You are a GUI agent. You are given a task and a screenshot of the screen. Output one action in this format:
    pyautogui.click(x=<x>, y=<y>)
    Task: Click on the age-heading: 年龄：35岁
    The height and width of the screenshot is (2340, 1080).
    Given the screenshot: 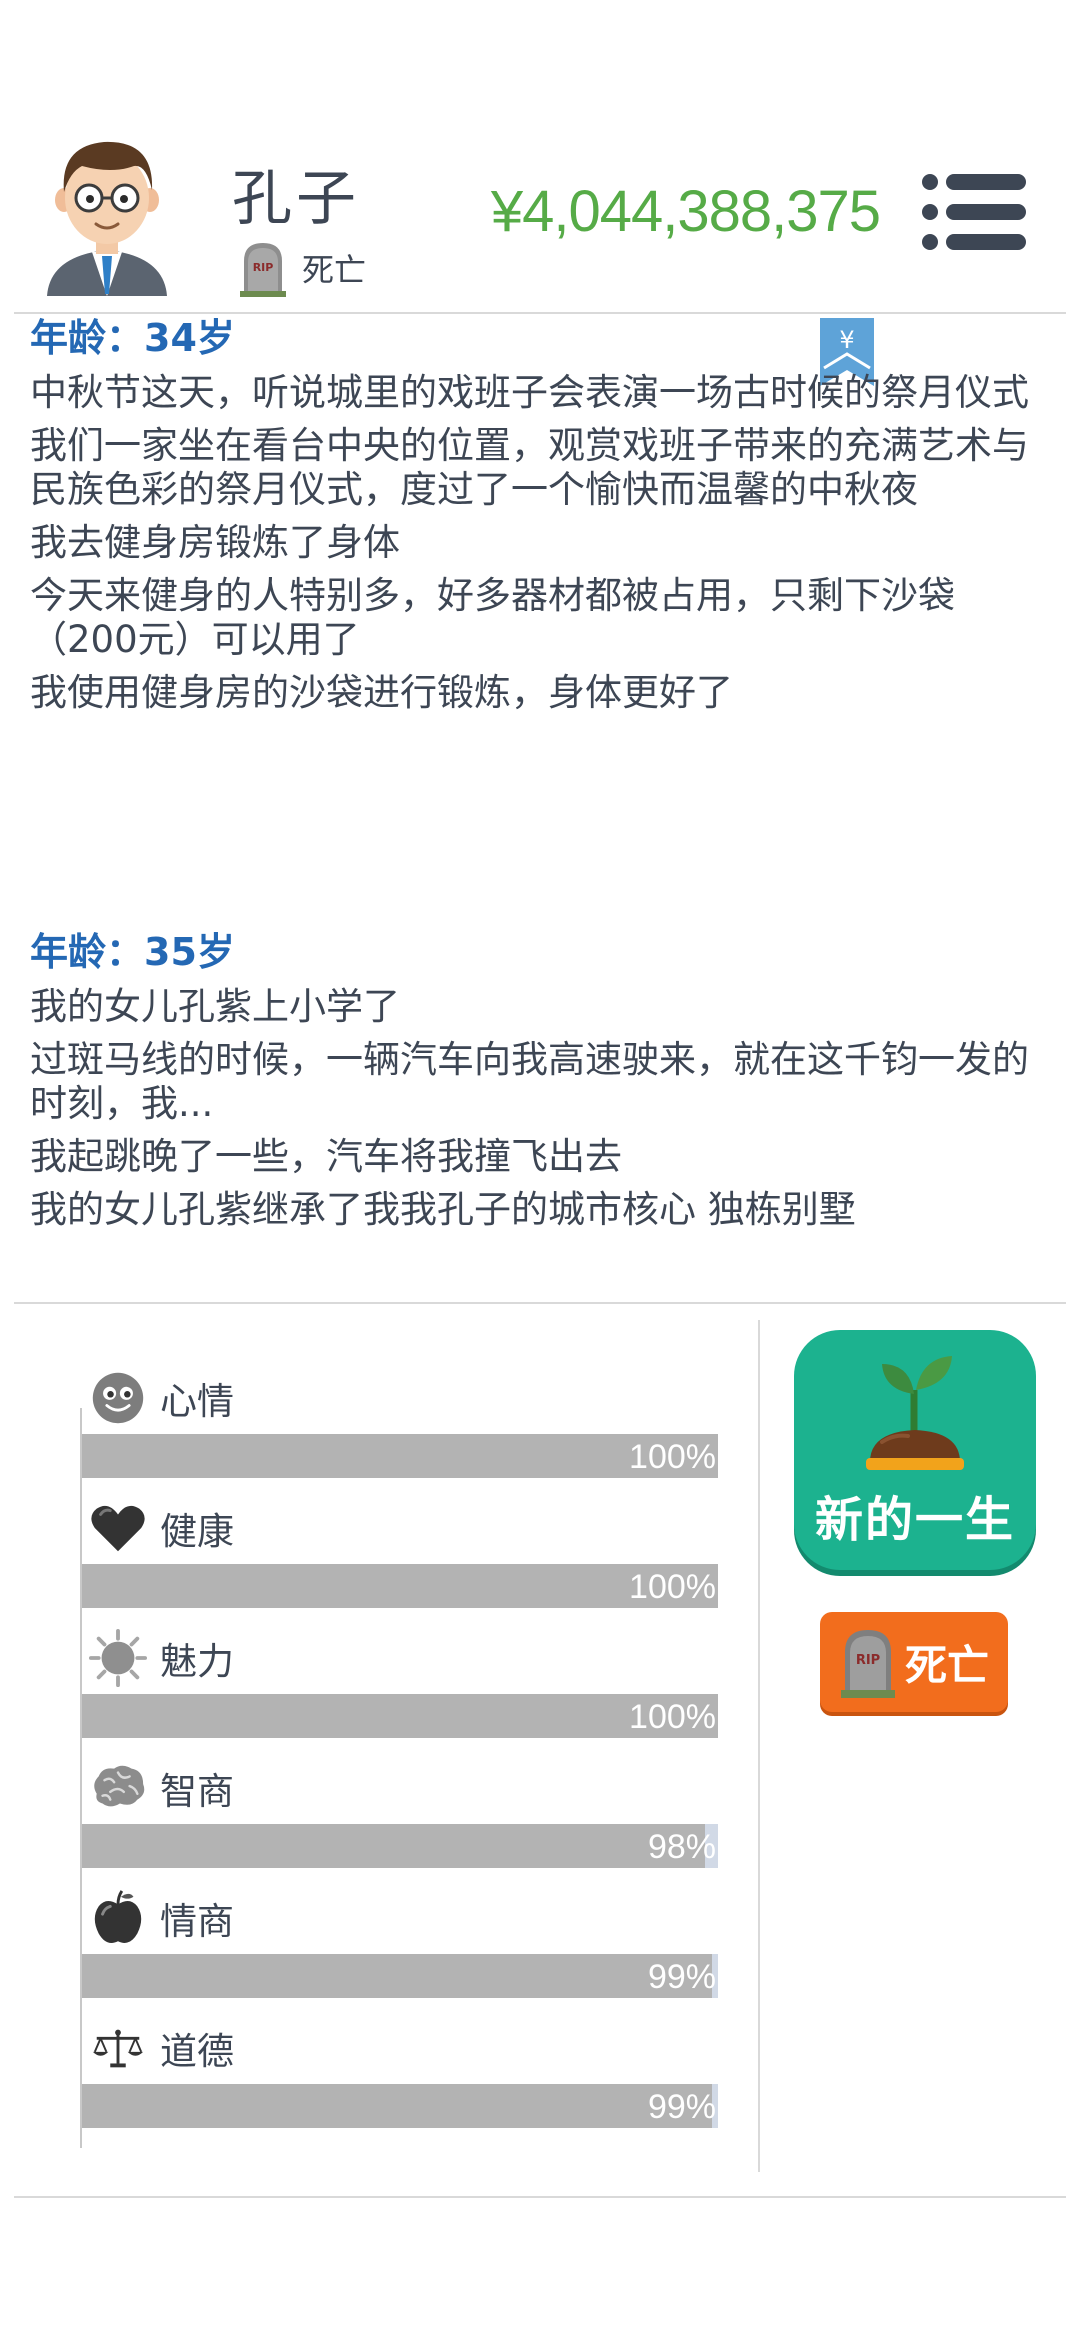 What is the action you would take?
    pyautogui.click(x=132, y=952)
    